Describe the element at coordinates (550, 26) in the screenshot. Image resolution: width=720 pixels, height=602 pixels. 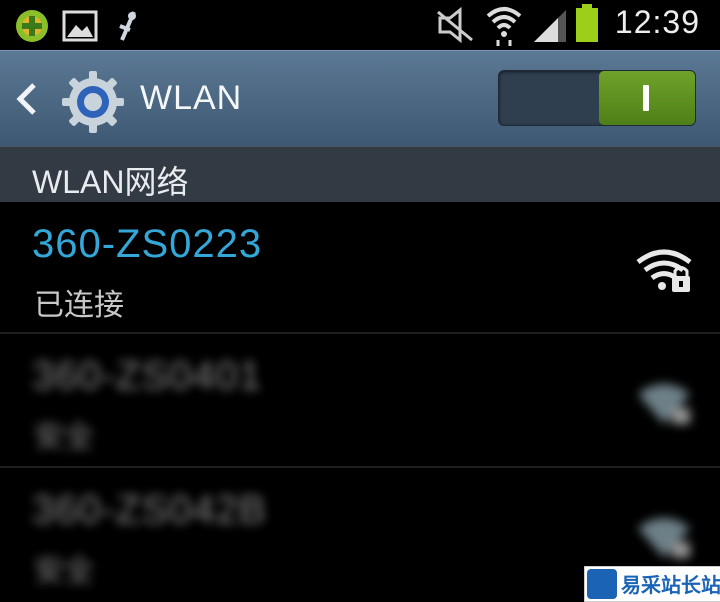
I see `cell-signal-icon` at that location.